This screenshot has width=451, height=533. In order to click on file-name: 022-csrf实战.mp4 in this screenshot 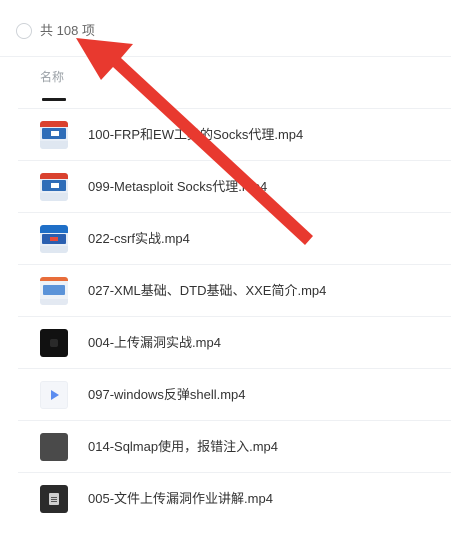, I will do `click(139, 239)`.